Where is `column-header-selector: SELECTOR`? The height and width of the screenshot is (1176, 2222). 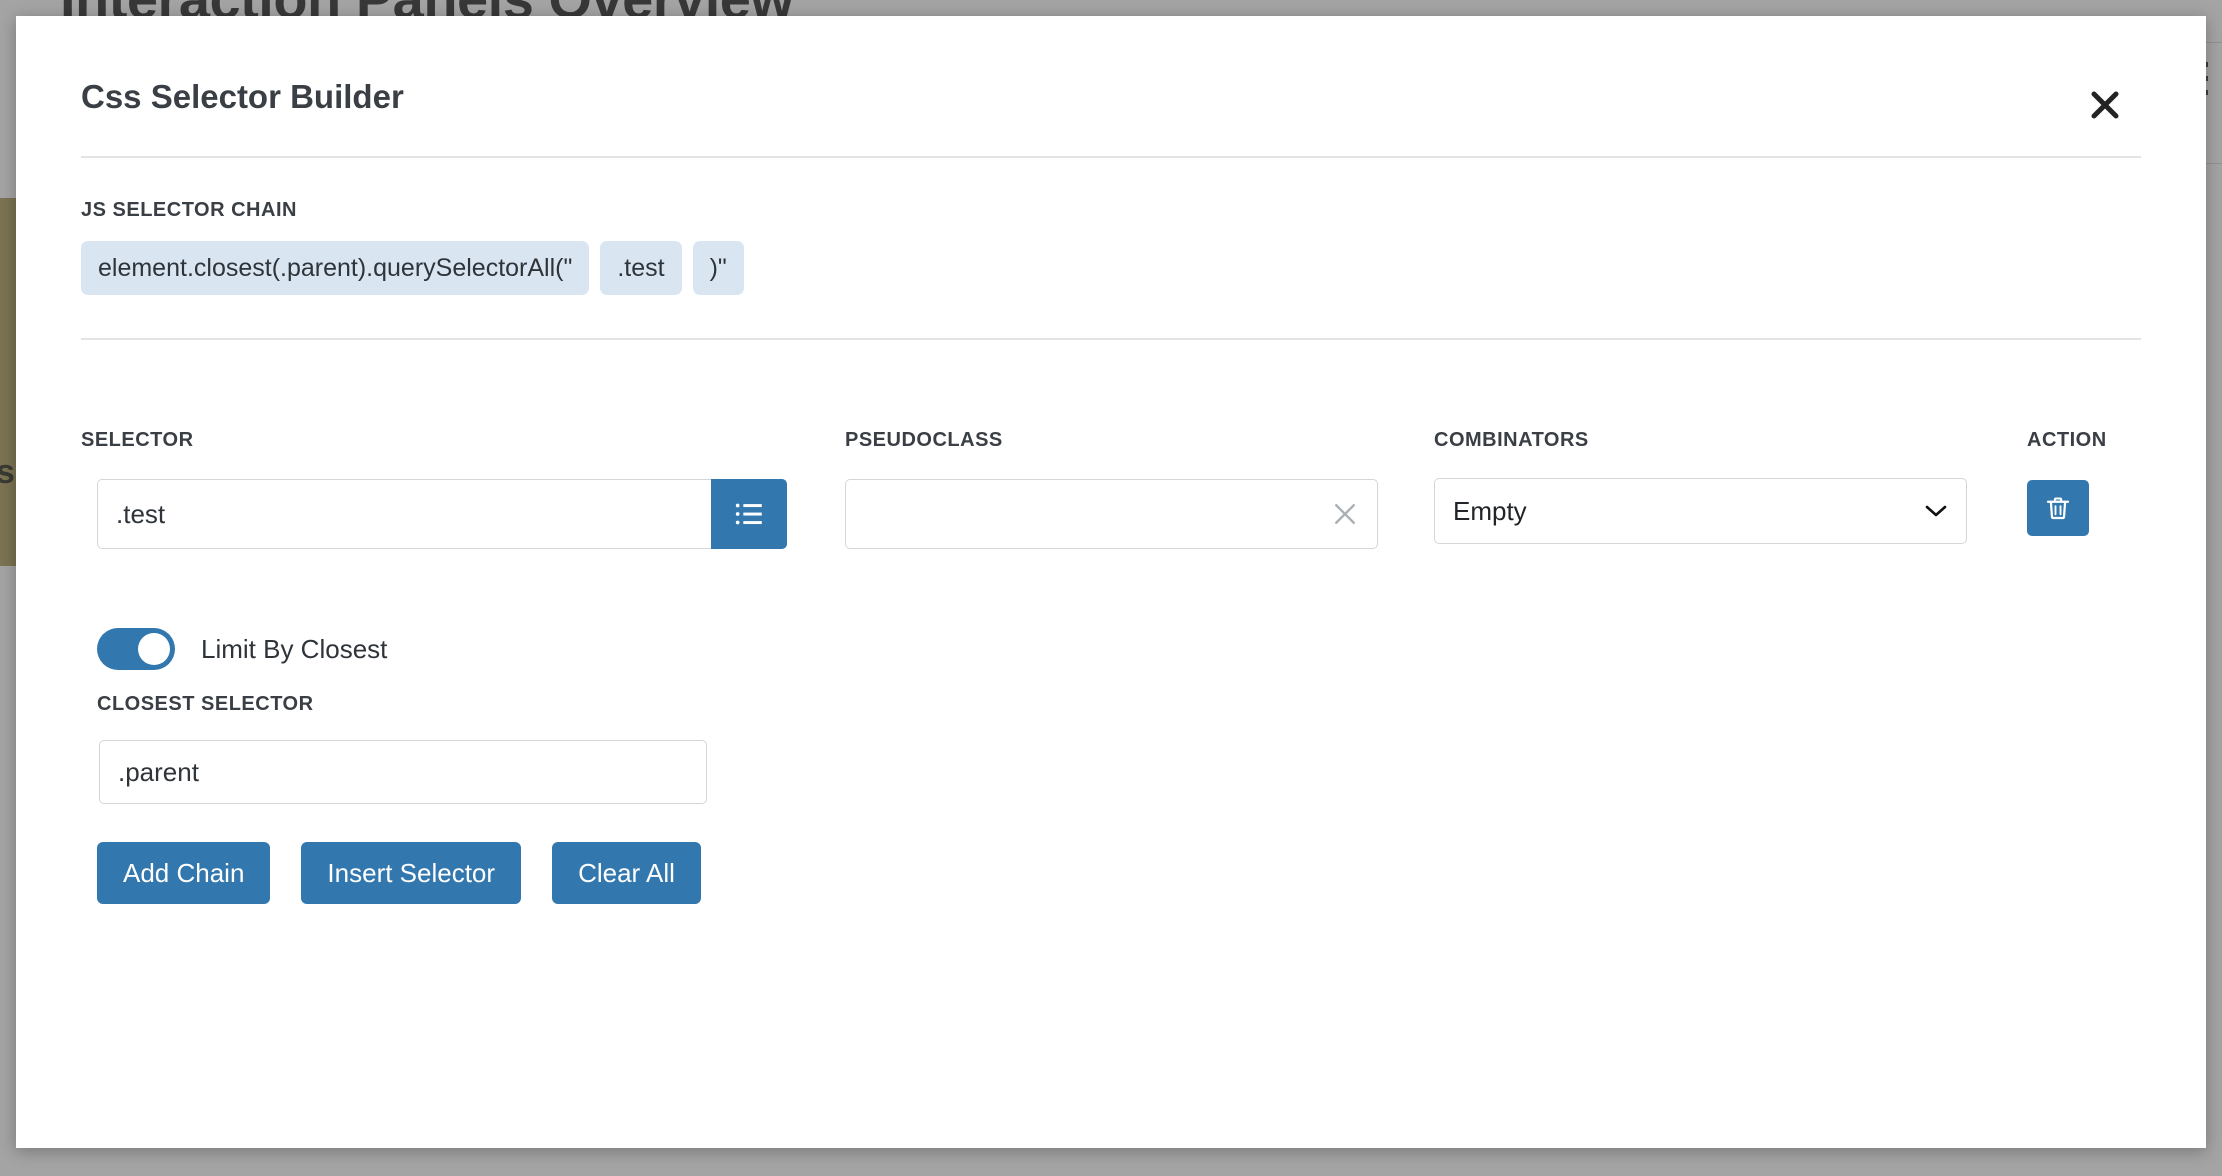 column-header-selector: SELECTOR is located at coordinates (137, 440).